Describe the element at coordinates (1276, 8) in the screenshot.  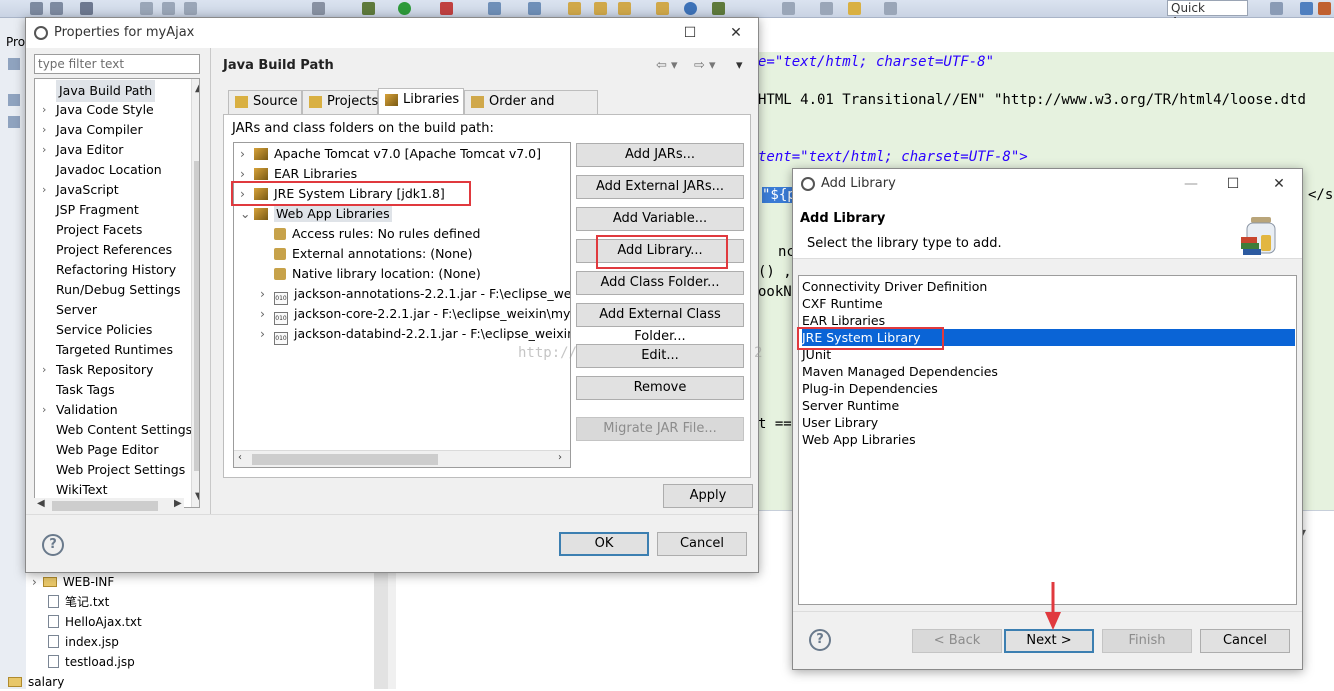
I see `open-perspective-icon` at that location.